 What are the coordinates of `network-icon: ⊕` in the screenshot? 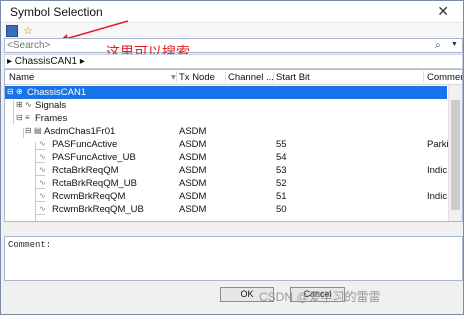 It's located at (19, 91).